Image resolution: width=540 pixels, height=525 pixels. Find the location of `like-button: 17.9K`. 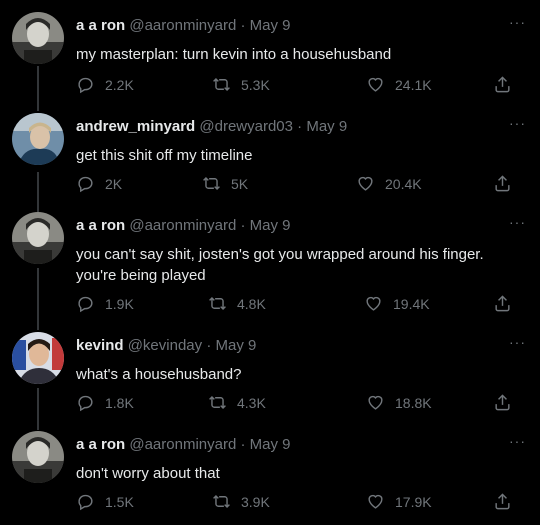

like-button: 17.9K is located at coordinates (399, 501).